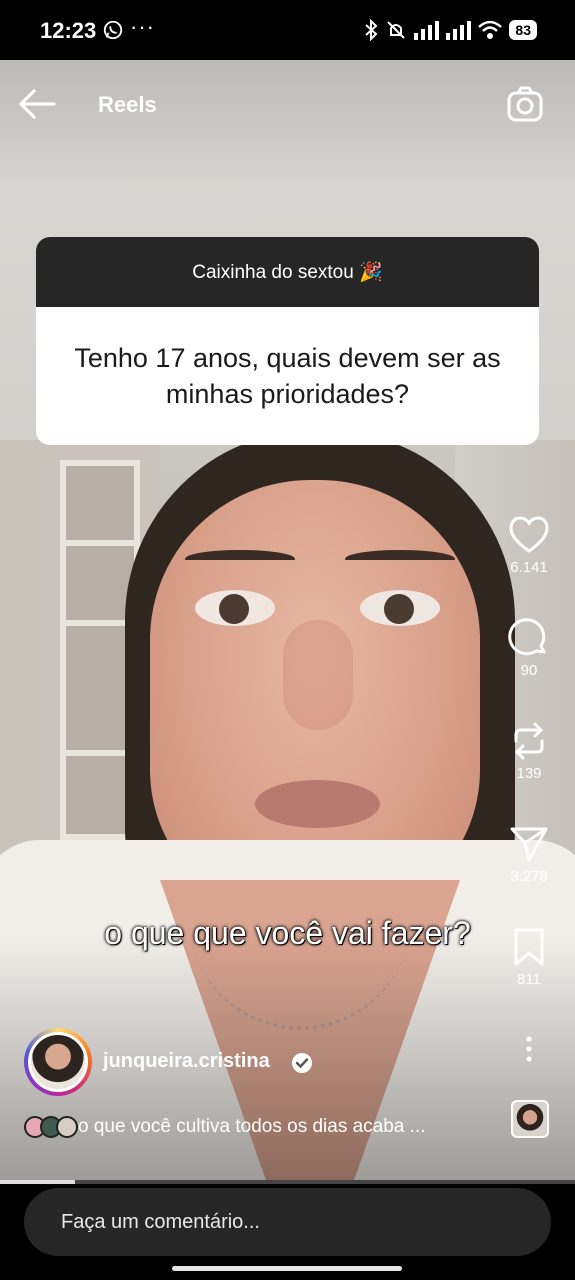 The width and height of the screenshot is (575, 1280). What do you see at coordinates (530, 1119) in the screenshot?
I see `audio-thumbnail` at bounding box center [530, 1119].